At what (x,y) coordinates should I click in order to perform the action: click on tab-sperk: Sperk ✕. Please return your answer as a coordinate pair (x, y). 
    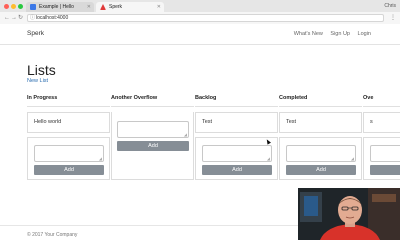
    Looking at the image, I should click on (130, 7).